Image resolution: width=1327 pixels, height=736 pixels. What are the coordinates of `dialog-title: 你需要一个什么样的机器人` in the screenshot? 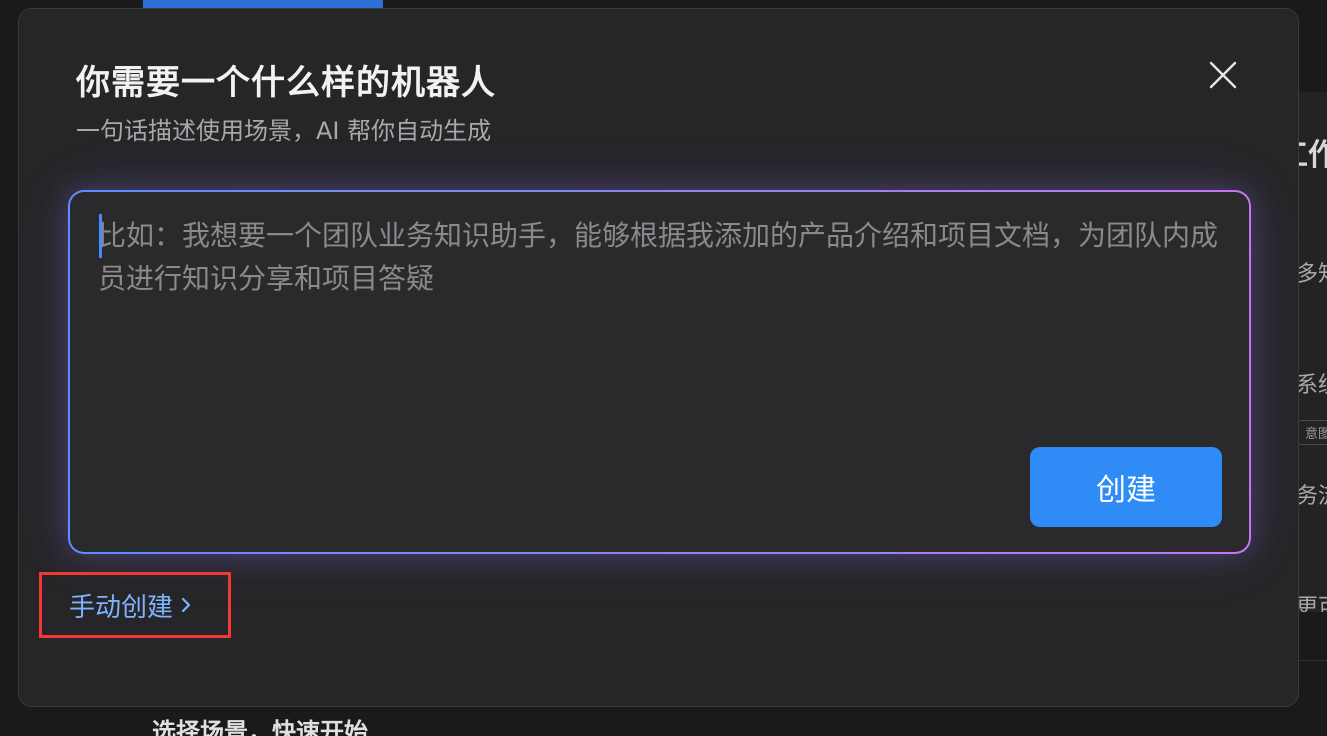 It's located at (286, 83).